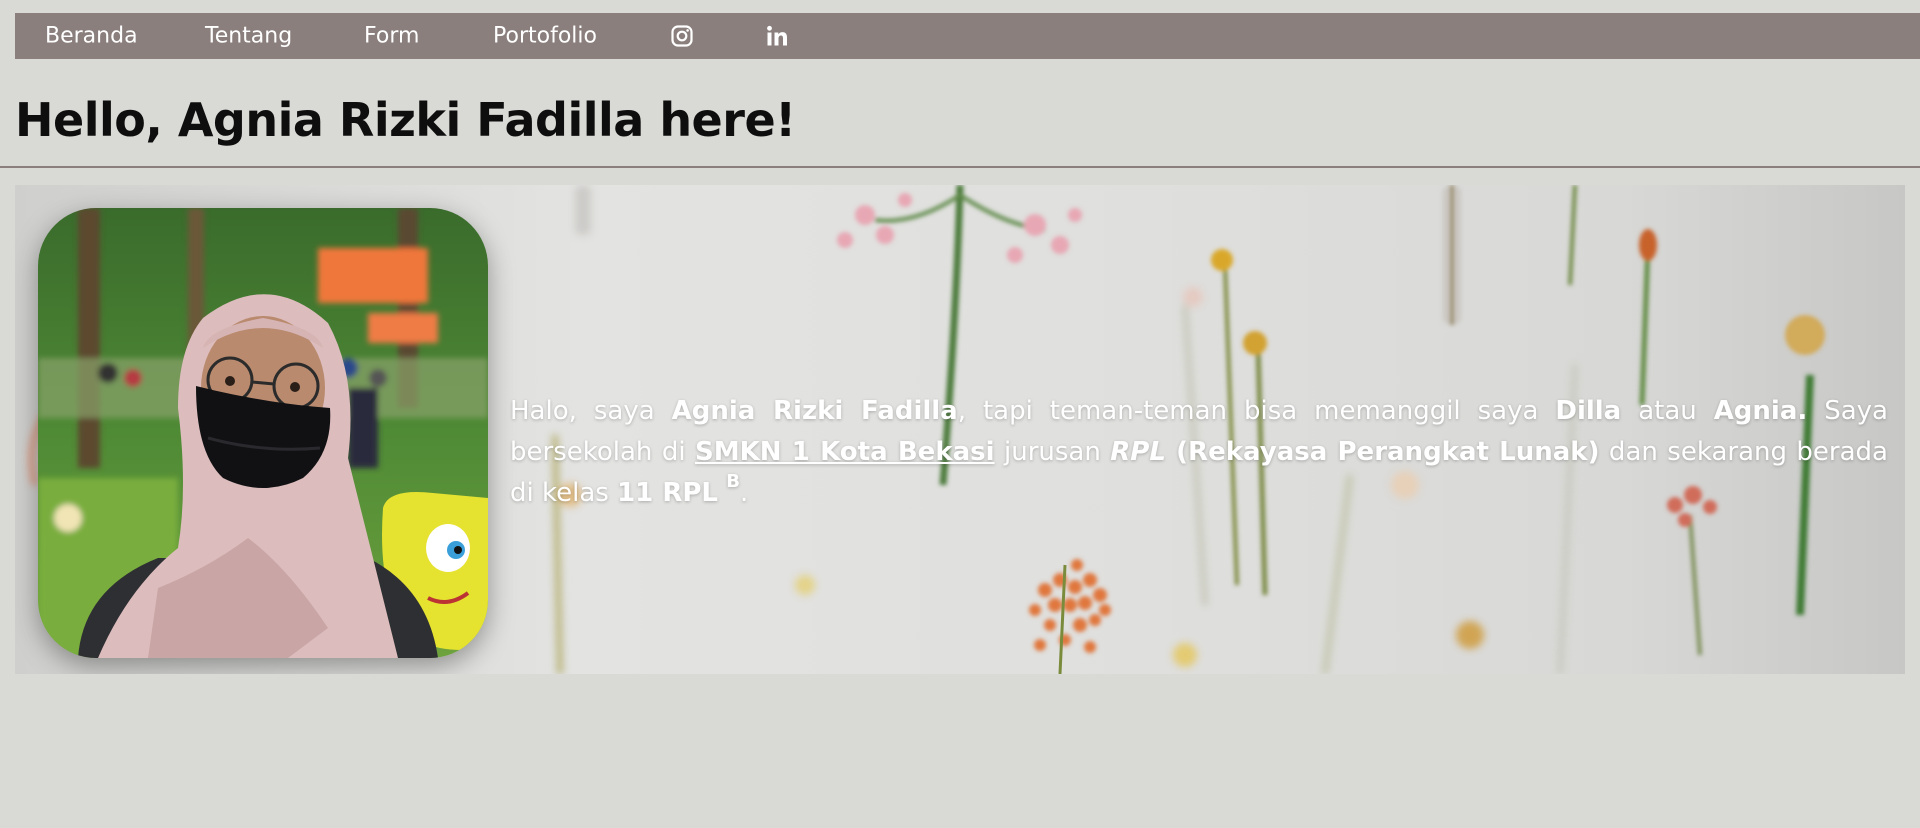 This screenshot has height=828, width=1920. What do you see at coordinates (967, 36) in the screenshot?
I see `top-navbar: Beranda Tentang Form Portofolio` at bounding box center [967, 36].